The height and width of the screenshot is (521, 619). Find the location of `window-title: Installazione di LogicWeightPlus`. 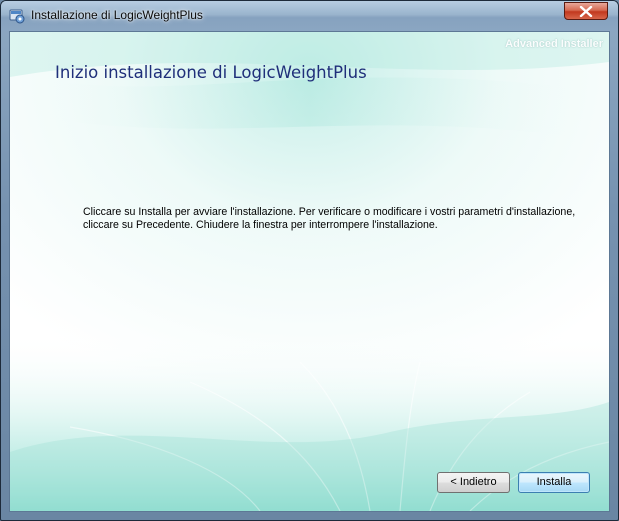

window-title: Installazione di LogicWeightPlus is located at coordinates (117, 15).